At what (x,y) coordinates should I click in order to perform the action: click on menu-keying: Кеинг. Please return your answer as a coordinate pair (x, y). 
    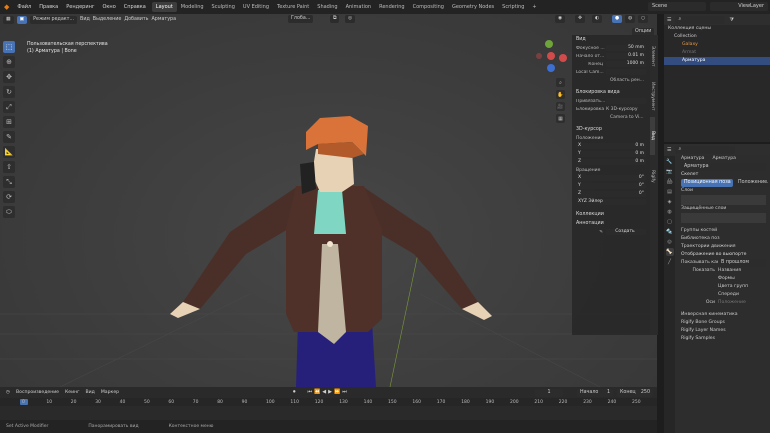
    Looking at the image, I should click on (72, 392).